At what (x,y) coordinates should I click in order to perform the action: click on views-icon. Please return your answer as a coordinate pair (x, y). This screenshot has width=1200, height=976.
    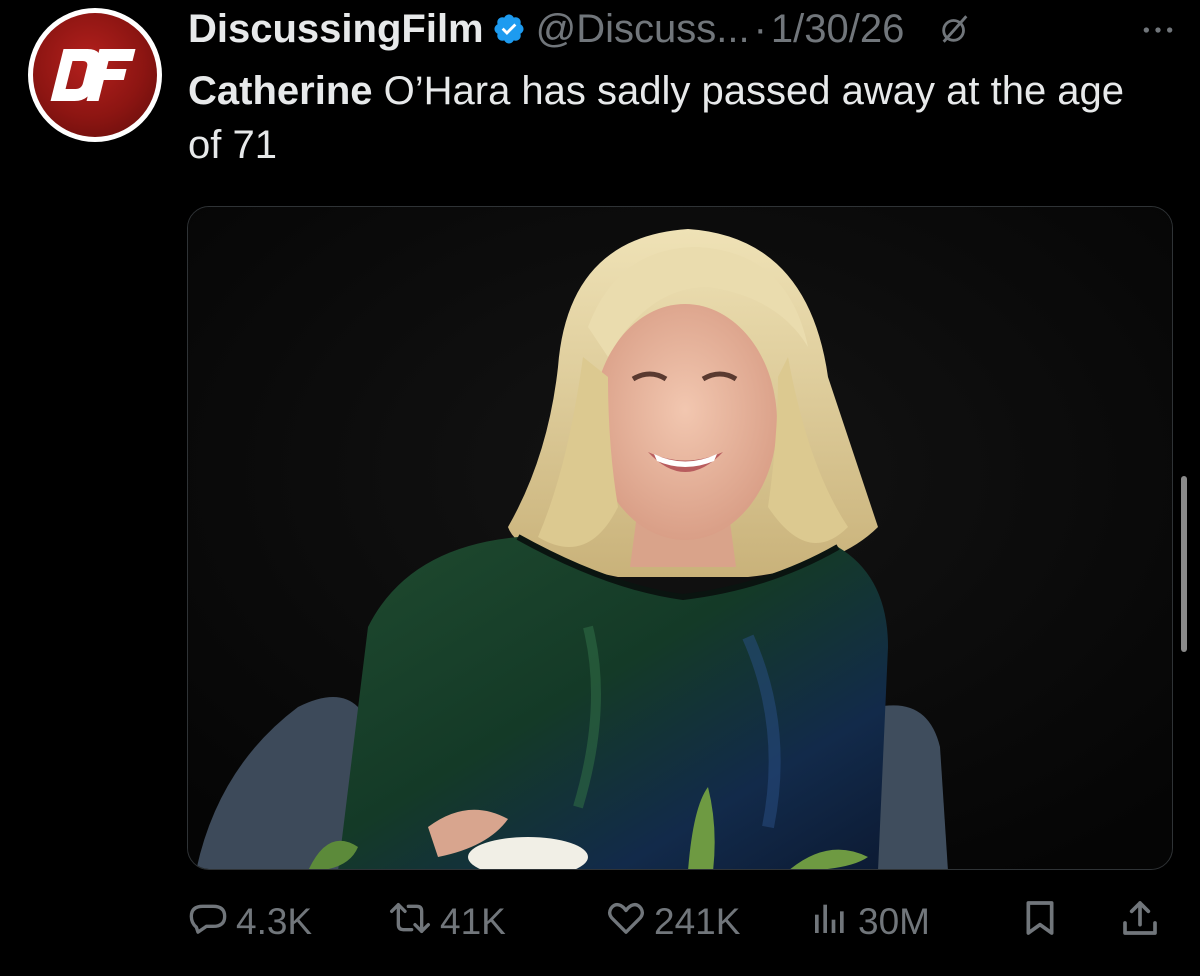
    Looking at the image, I should click on (830, 922).